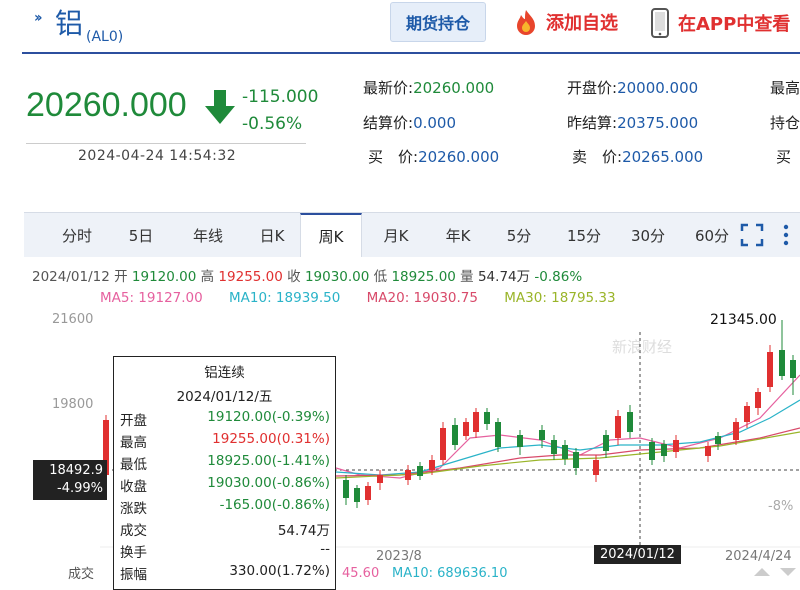 This screenshot has width=800, height=590. I want to click on more-options-icon, so click(786, 235).